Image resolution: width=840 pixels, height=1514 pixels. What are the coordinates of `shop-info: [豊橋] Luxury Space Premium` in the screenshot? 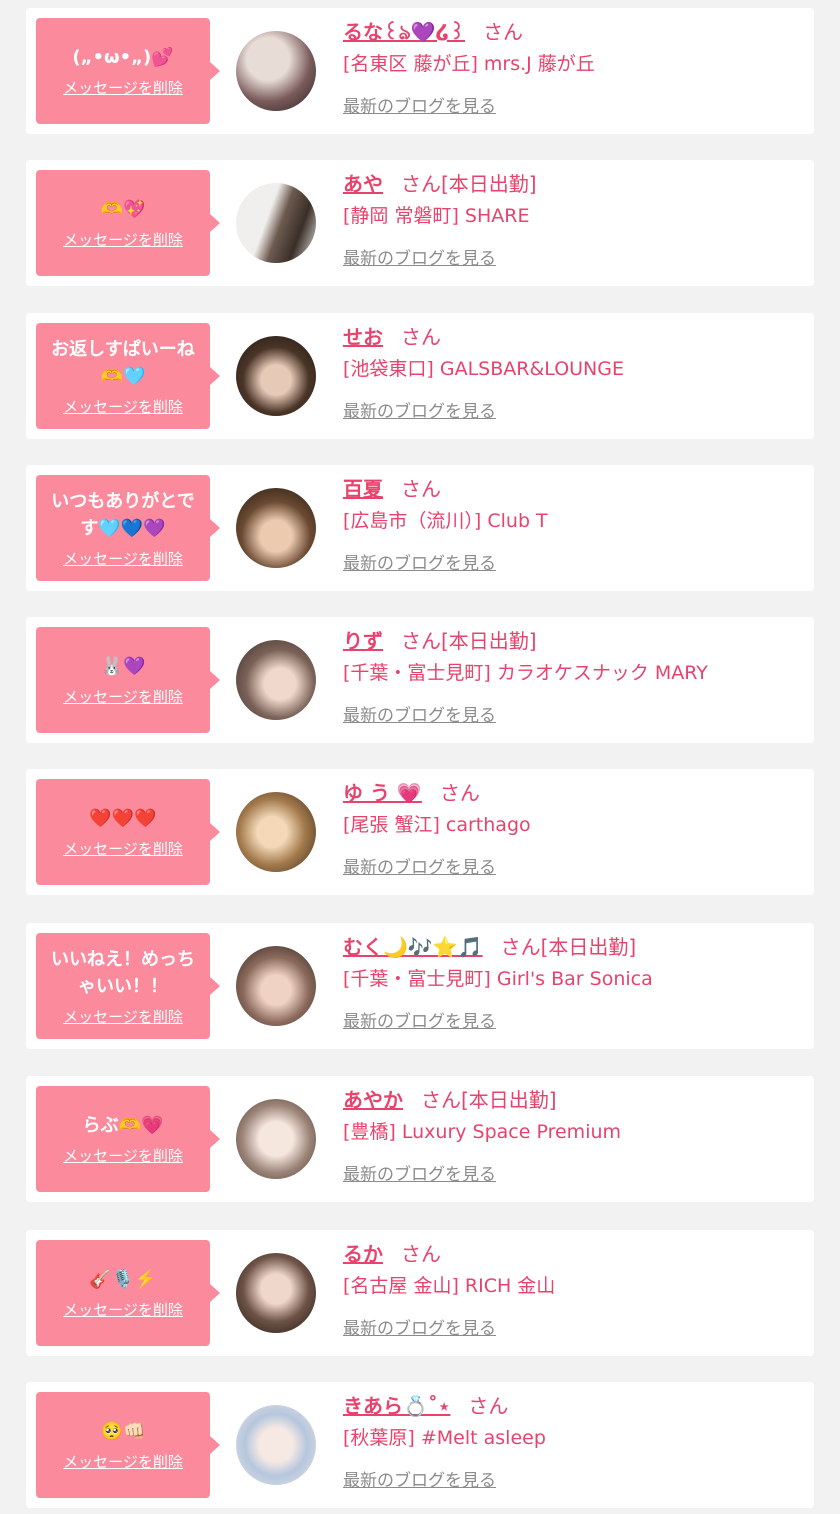 It's located at (482, 1132).